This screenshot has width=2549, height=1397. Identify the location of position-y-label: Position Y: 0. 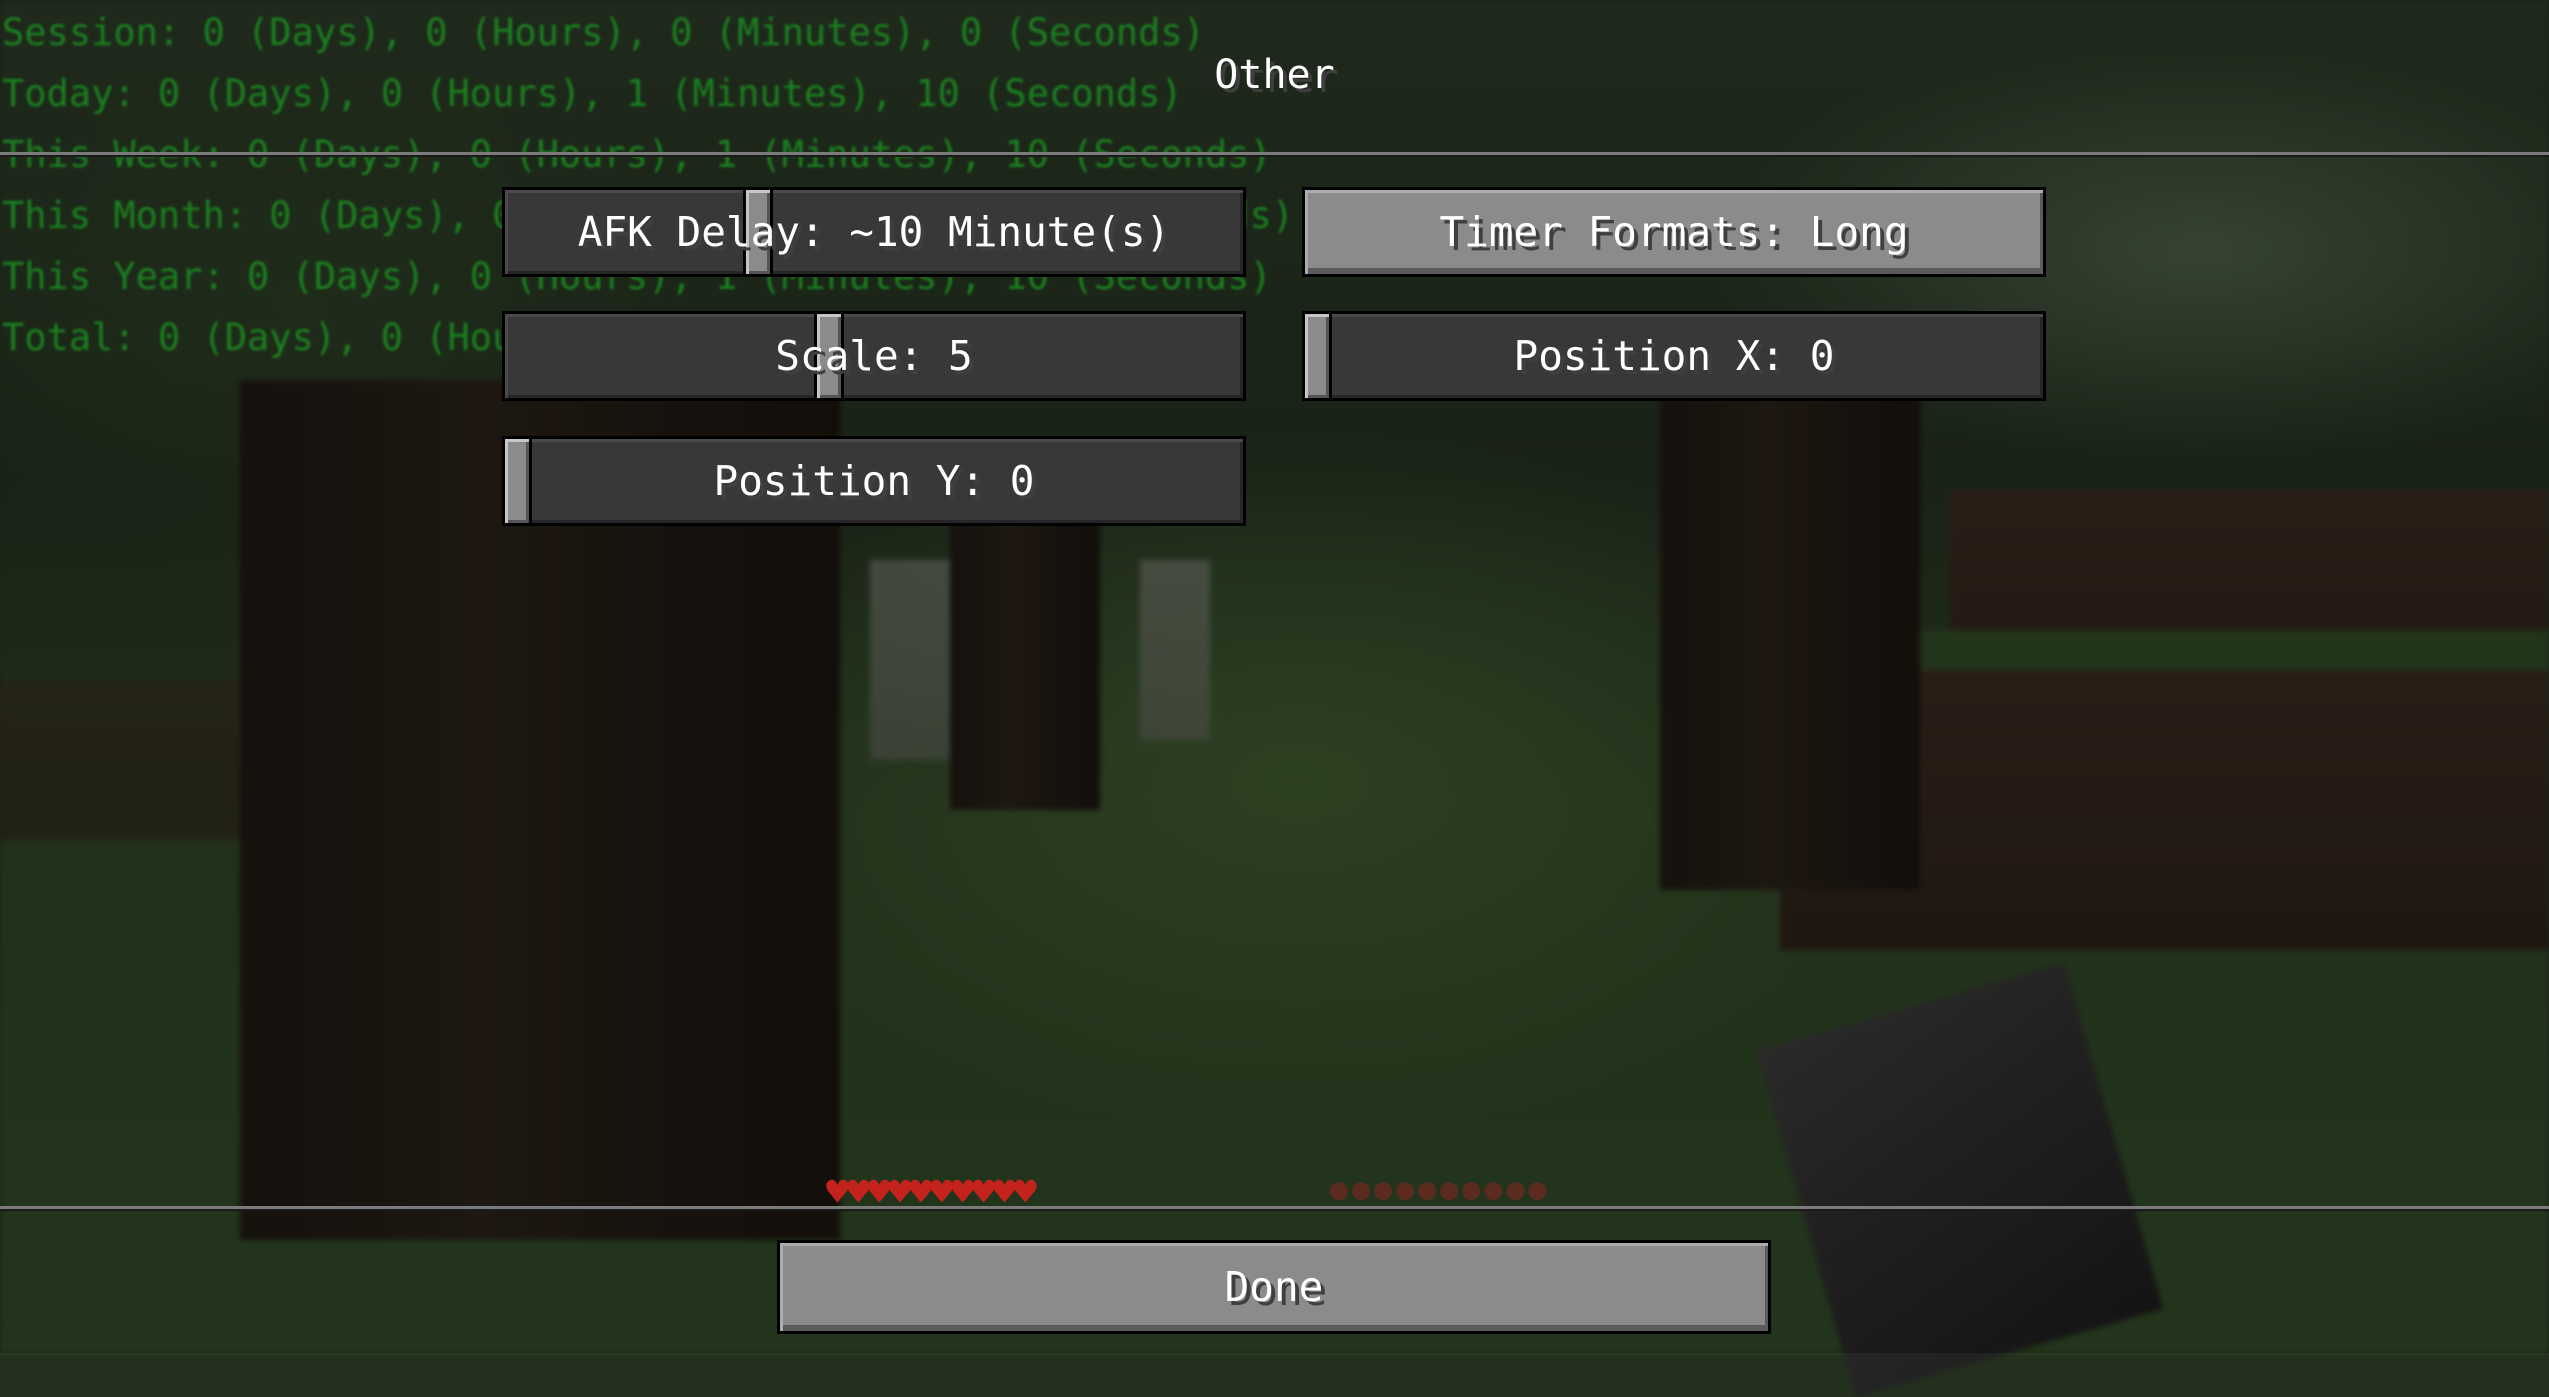
(874, 481).